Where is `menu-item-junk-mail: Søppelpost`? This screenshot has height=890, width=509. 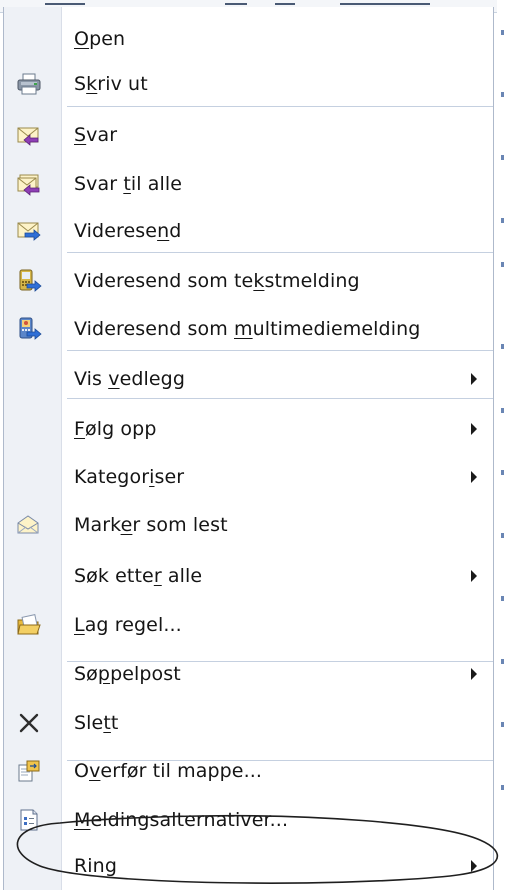 menu-item-junk-mail: Søppelpost is located at coordinates (248, 674).